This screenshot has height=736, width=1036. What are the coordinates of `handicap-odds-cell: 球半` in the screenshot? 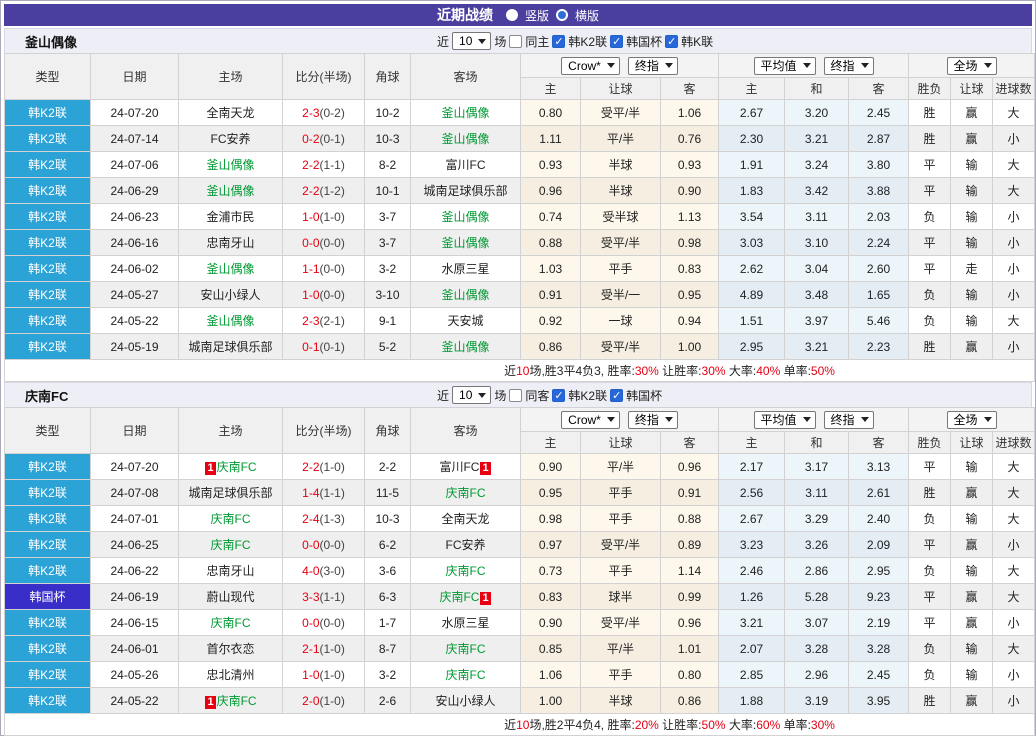 It's located at (620, 596).